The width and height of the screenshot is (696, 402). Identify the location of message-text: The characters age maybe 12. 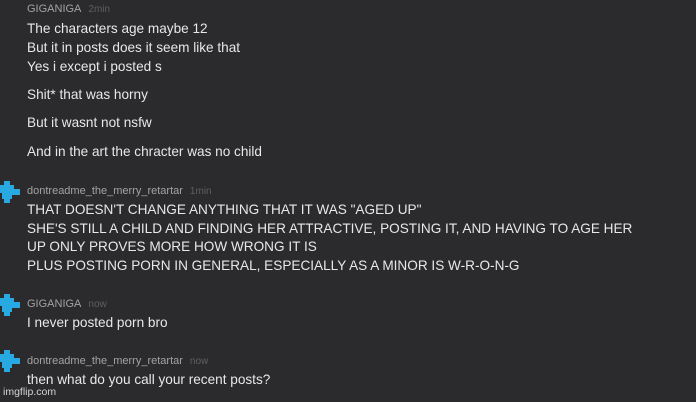
(117, 28).